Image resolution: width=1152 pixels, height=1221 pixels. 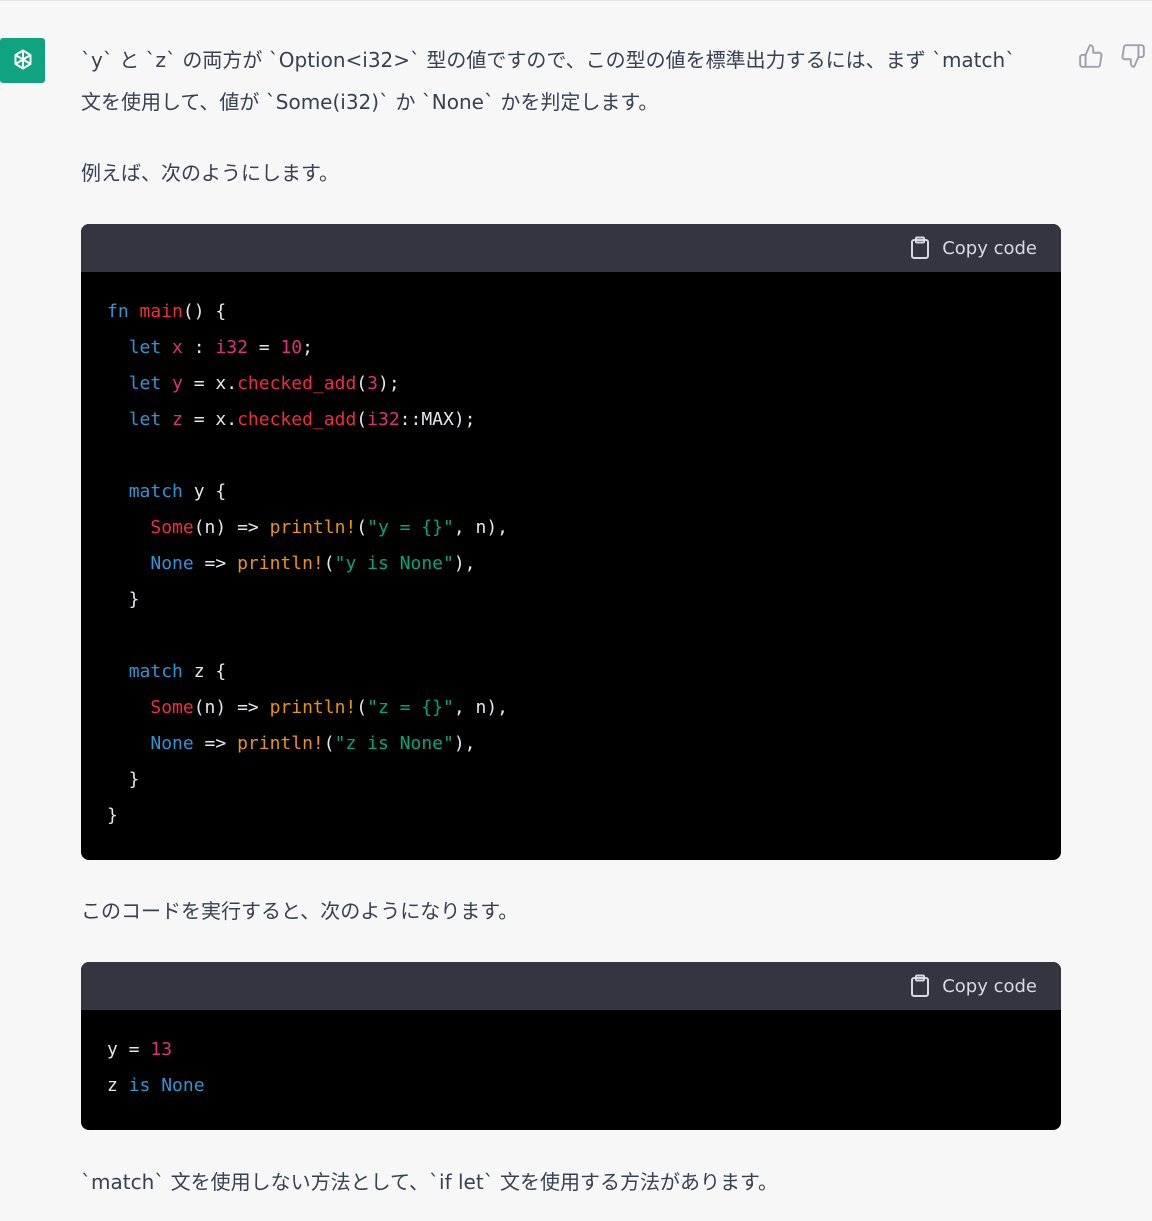 What do you see at coordinates (1112, 56) in the screenshot?
I see `feedback-buttons` at bounding box center [1112, 56].